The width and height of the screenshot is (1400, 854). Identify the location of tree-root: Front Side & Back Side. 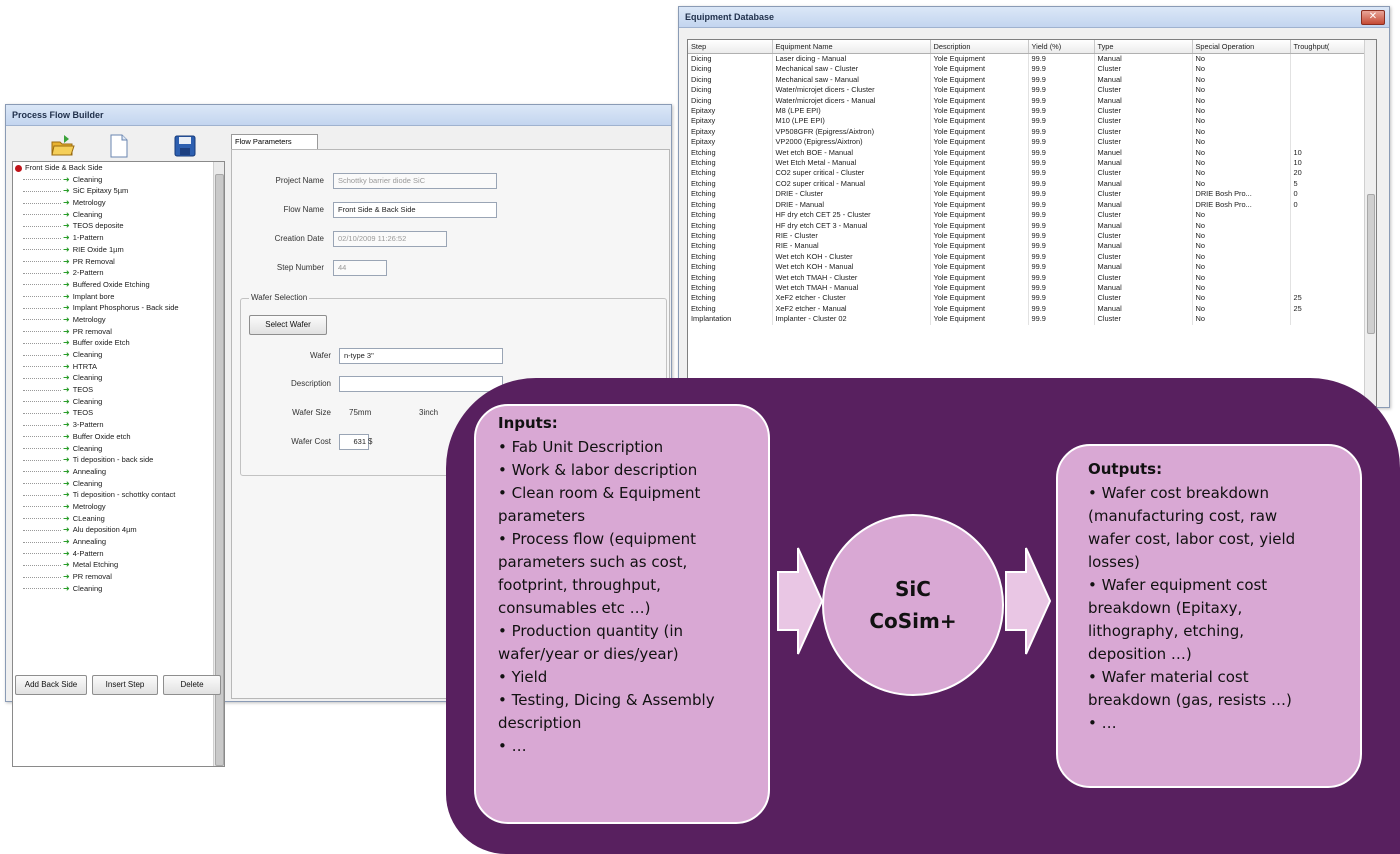
(118, 168).